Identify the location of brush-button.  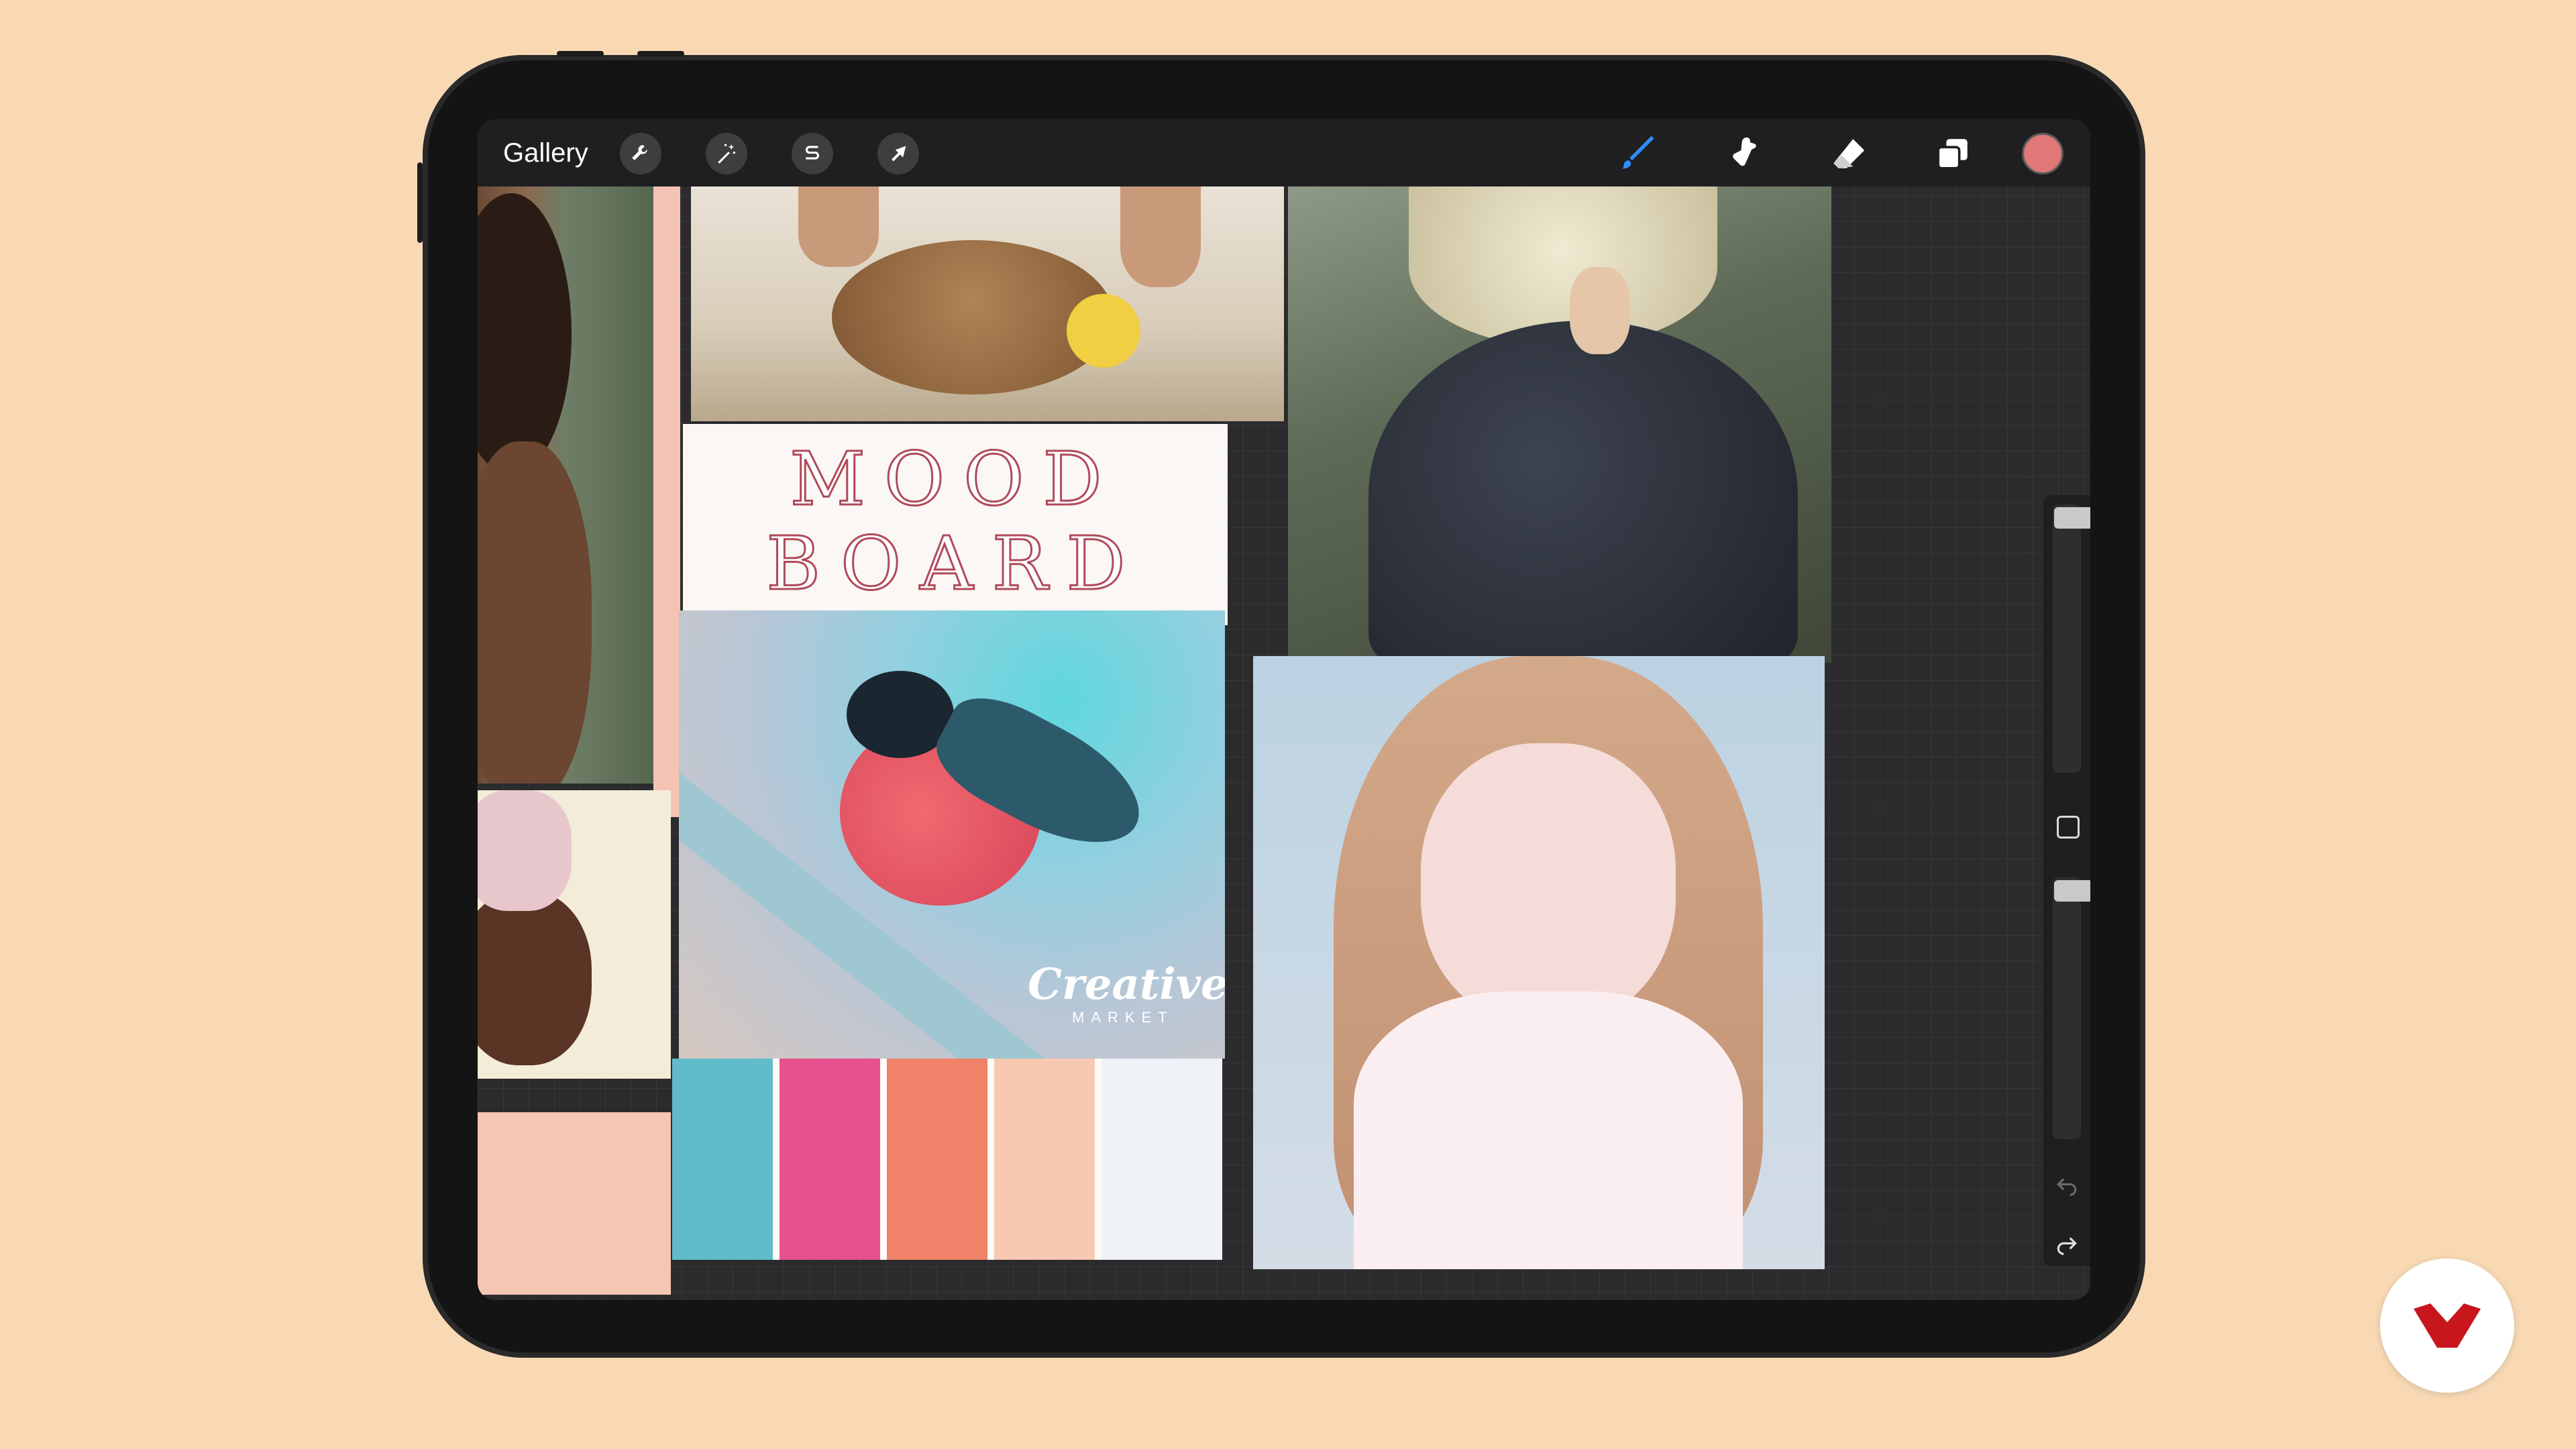
(1638, 153).